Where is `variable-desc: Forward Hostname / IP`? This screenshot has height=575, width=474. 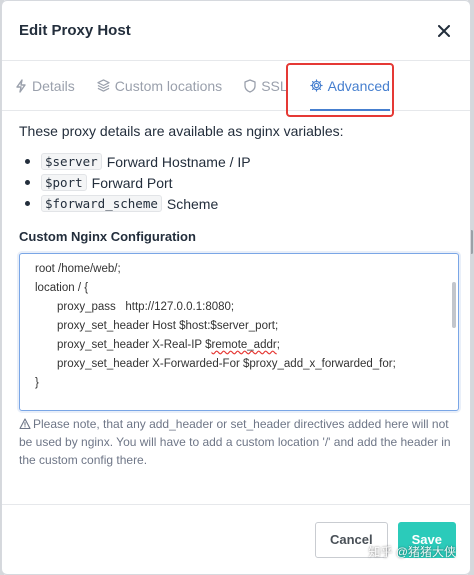
variable-desc: Forward Hostname / IP is located at coordinates (178, 161).